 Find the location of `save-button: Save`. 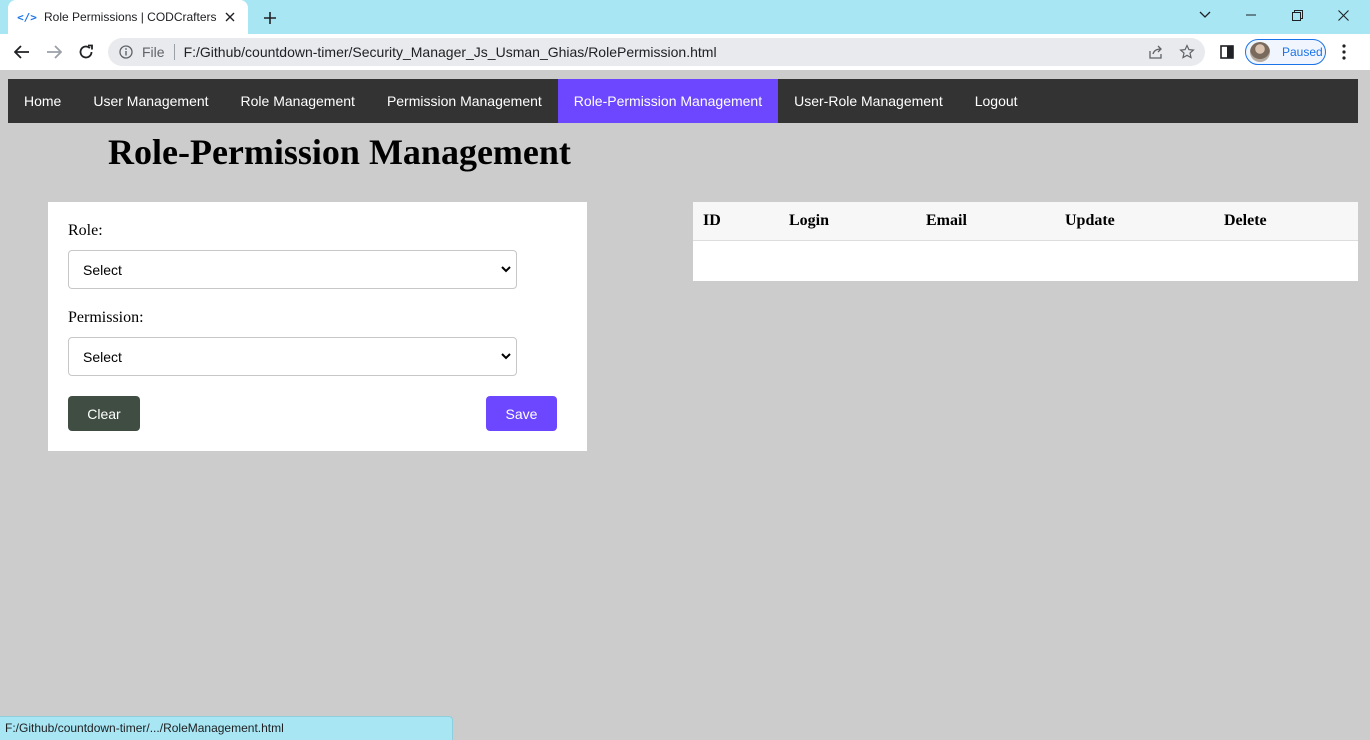

save-button: Save is located at coordinates (521, 413).